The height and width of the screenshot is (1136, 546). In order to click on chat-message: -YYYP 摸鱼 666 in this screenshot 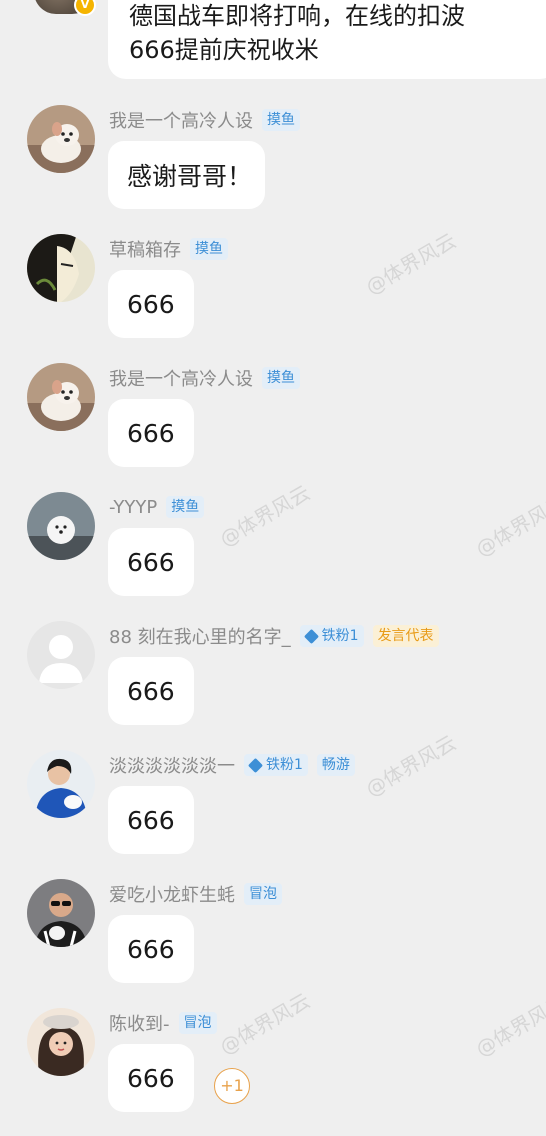, I will do `click(273, 556)`.